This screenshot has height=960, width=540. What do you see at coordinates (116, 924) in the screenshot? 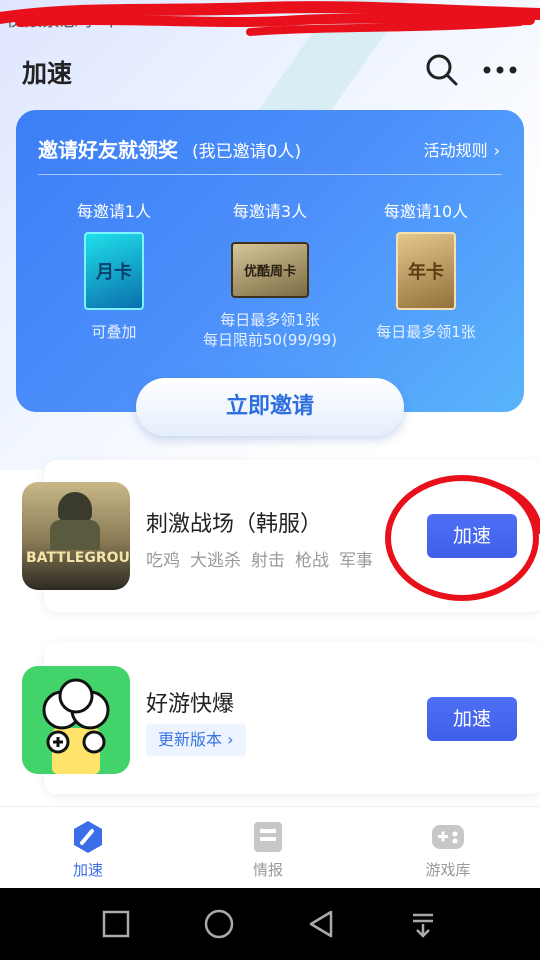
I see `recent-apps-icon` at bounding box center [116, 924].